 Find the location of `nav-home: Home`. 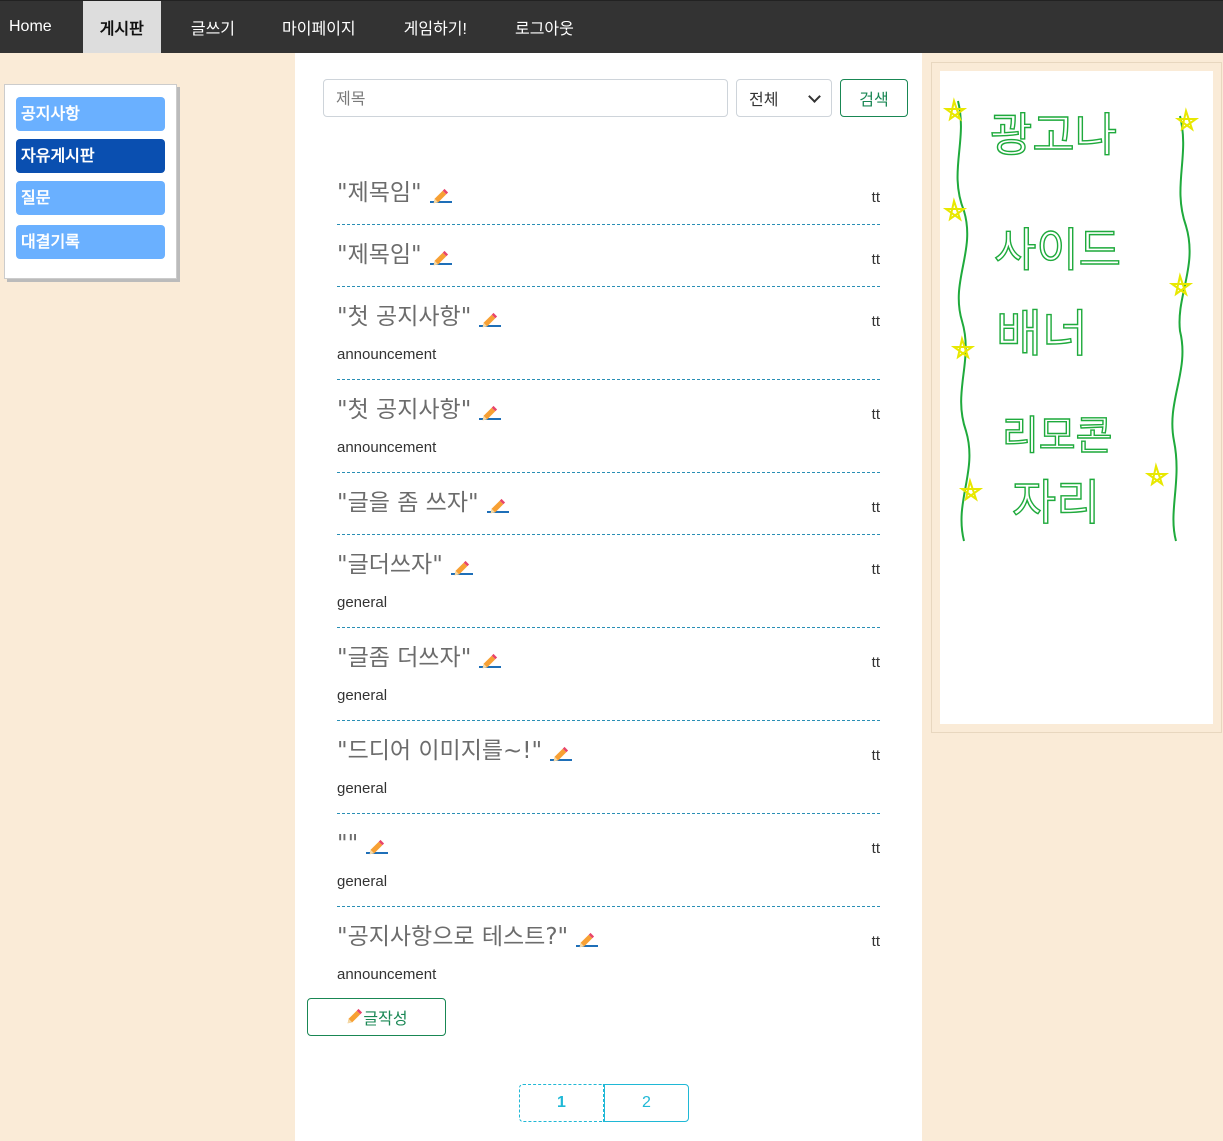

nav-home: Home is located at coordinates (41, 27).